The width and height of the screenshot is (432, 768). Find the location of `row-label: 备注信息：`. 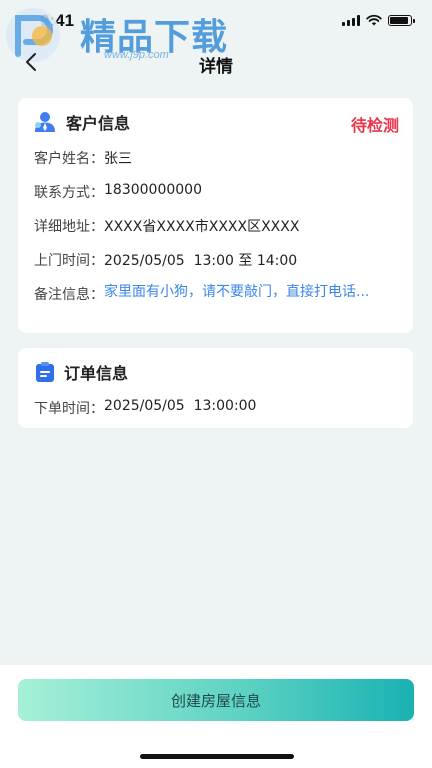

row-label: 备注信息： is located at coordinates (69, 295).